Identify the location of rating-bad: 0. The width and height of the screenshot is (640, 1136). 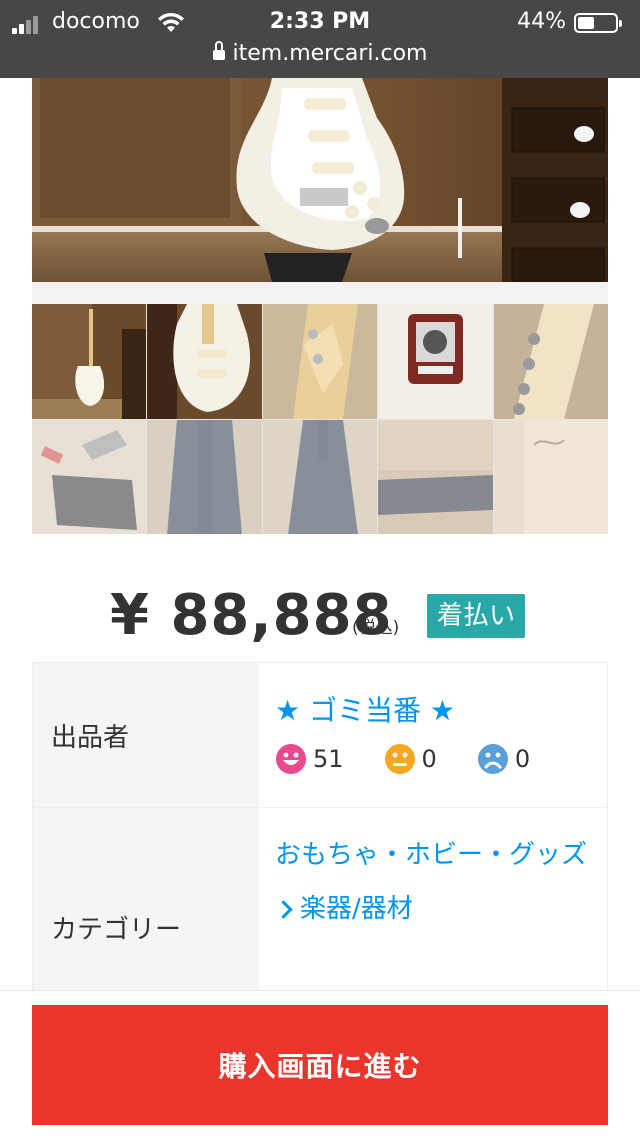
(503, 759).